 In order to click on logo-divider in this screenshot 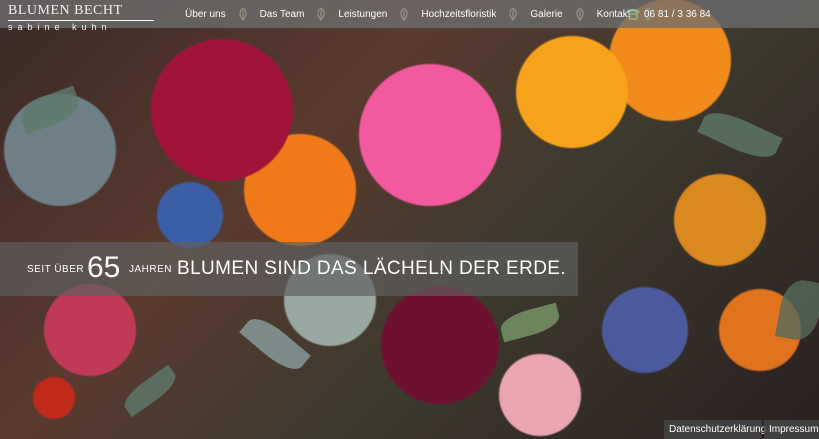, I will do `click(81, 20)`.